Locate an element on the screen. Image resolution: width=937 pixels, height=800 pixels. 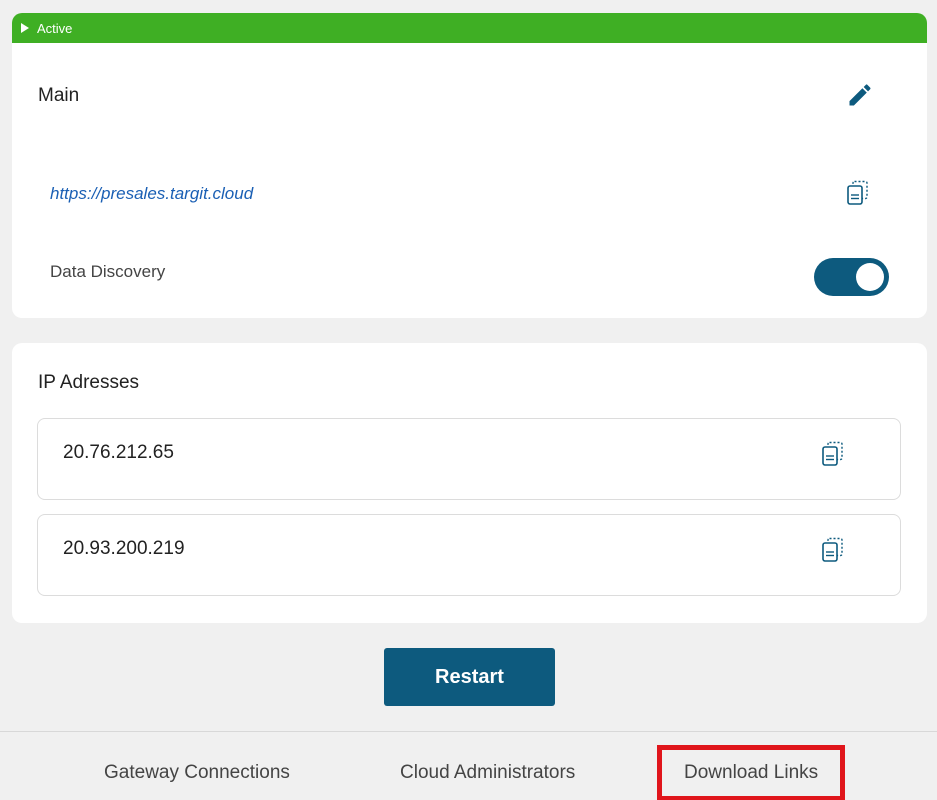
ip-address-value: 20.93.200.219 is located at coordinates (124, 548).